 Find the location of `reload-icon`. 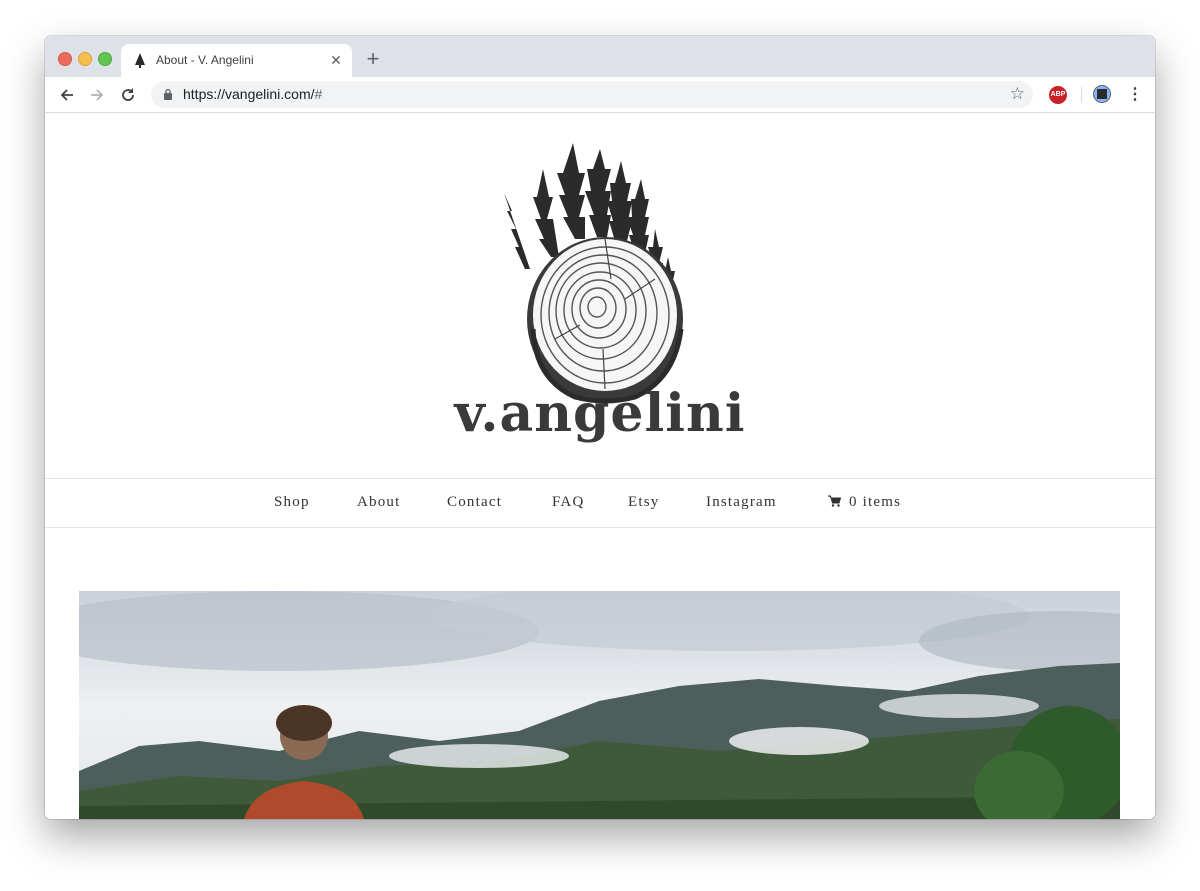

reload-icon is located at coordinates (128, 95).